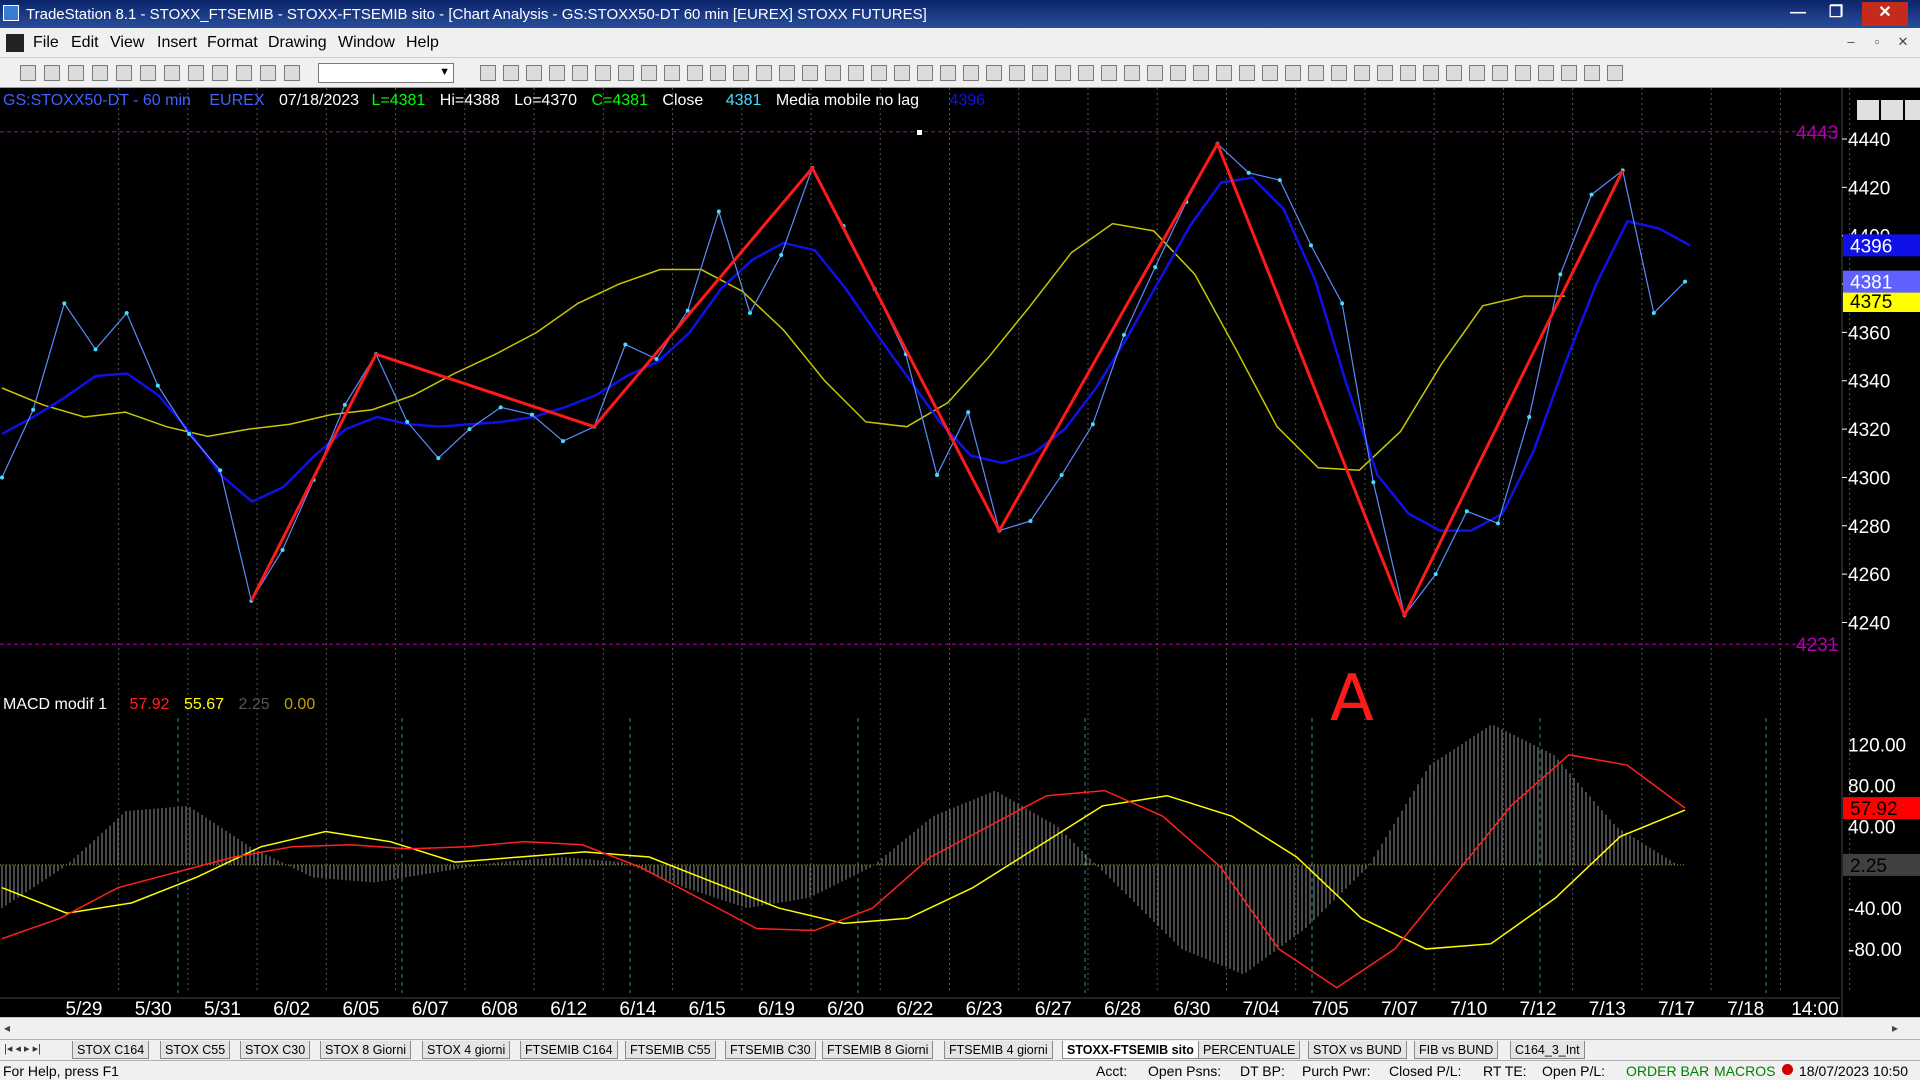 The width and height of the screenshot is (1920, 1080). Describe the element at coordinates (1912, 110) in the screenshot. I see `axis-close-button` at that location.